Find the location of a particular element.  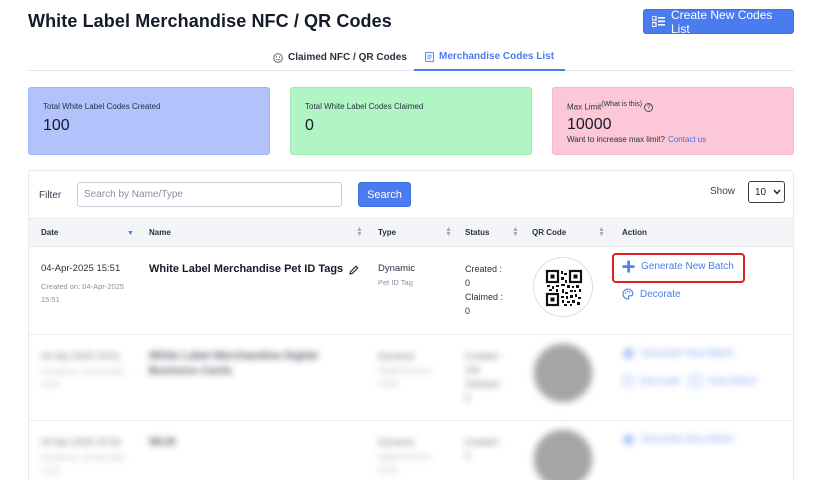

list-icon is located at coordinates (658, 21).